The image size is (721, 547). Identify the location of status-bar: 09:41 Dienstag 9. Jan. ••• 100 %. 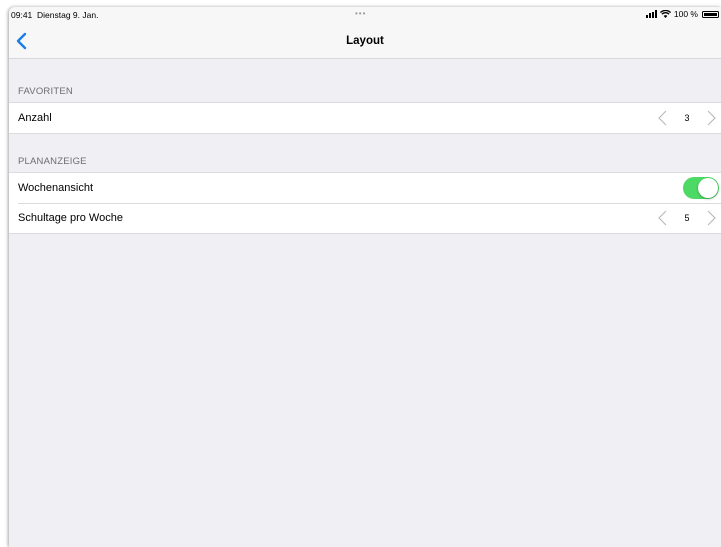
(365, 15).